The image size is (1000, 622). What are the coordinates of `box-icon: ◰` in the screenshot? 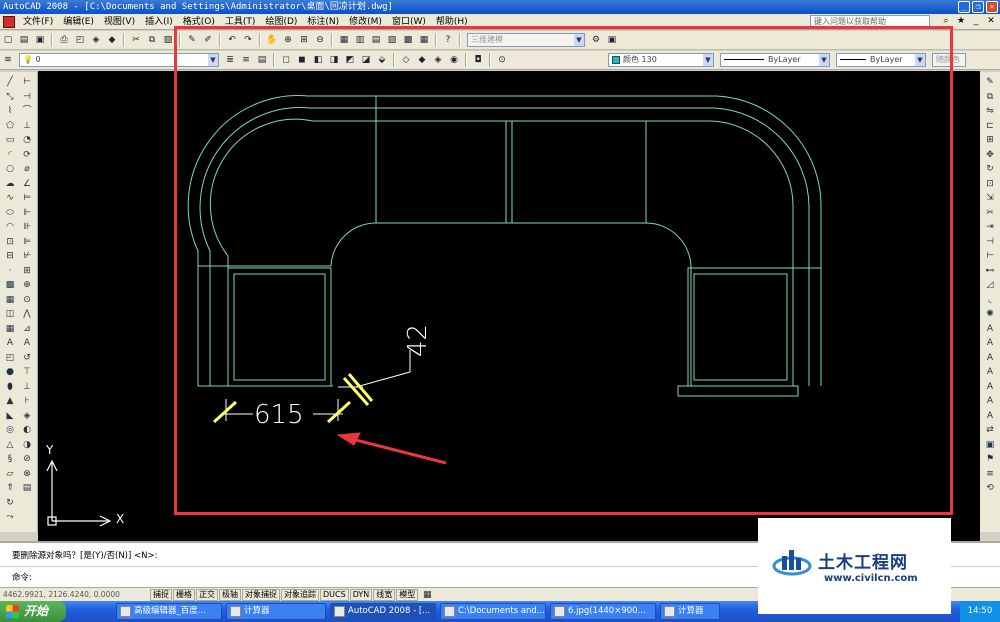 It's located at (10, 358).